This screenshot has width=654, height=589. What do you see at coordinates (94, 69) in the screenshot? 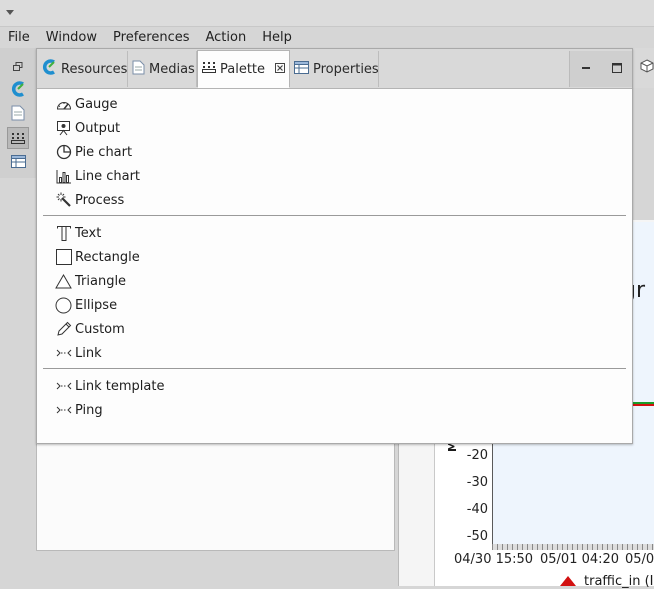
I see `tab-label: Resources` at bounding box center [94, 69].